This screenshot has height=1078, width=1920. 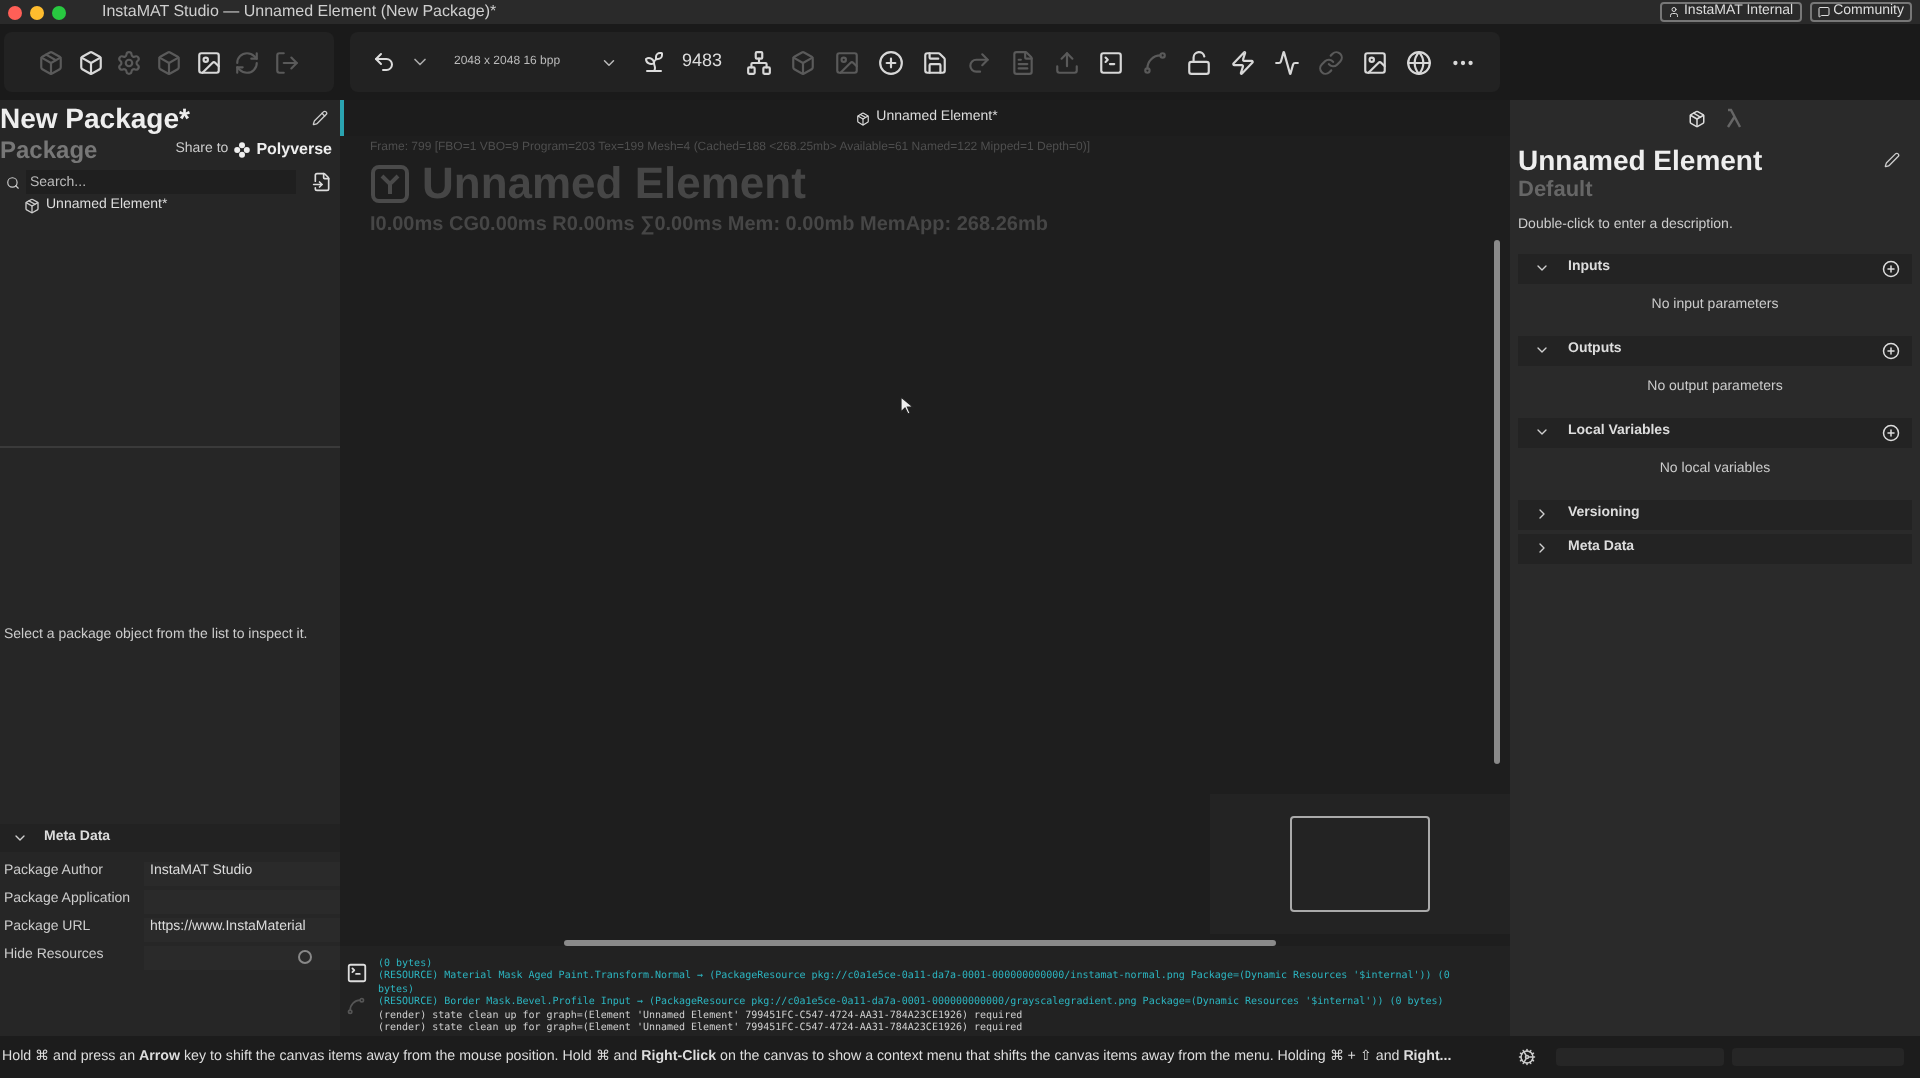 I want to click on lambda-icon, so click(x=1734, y=118).